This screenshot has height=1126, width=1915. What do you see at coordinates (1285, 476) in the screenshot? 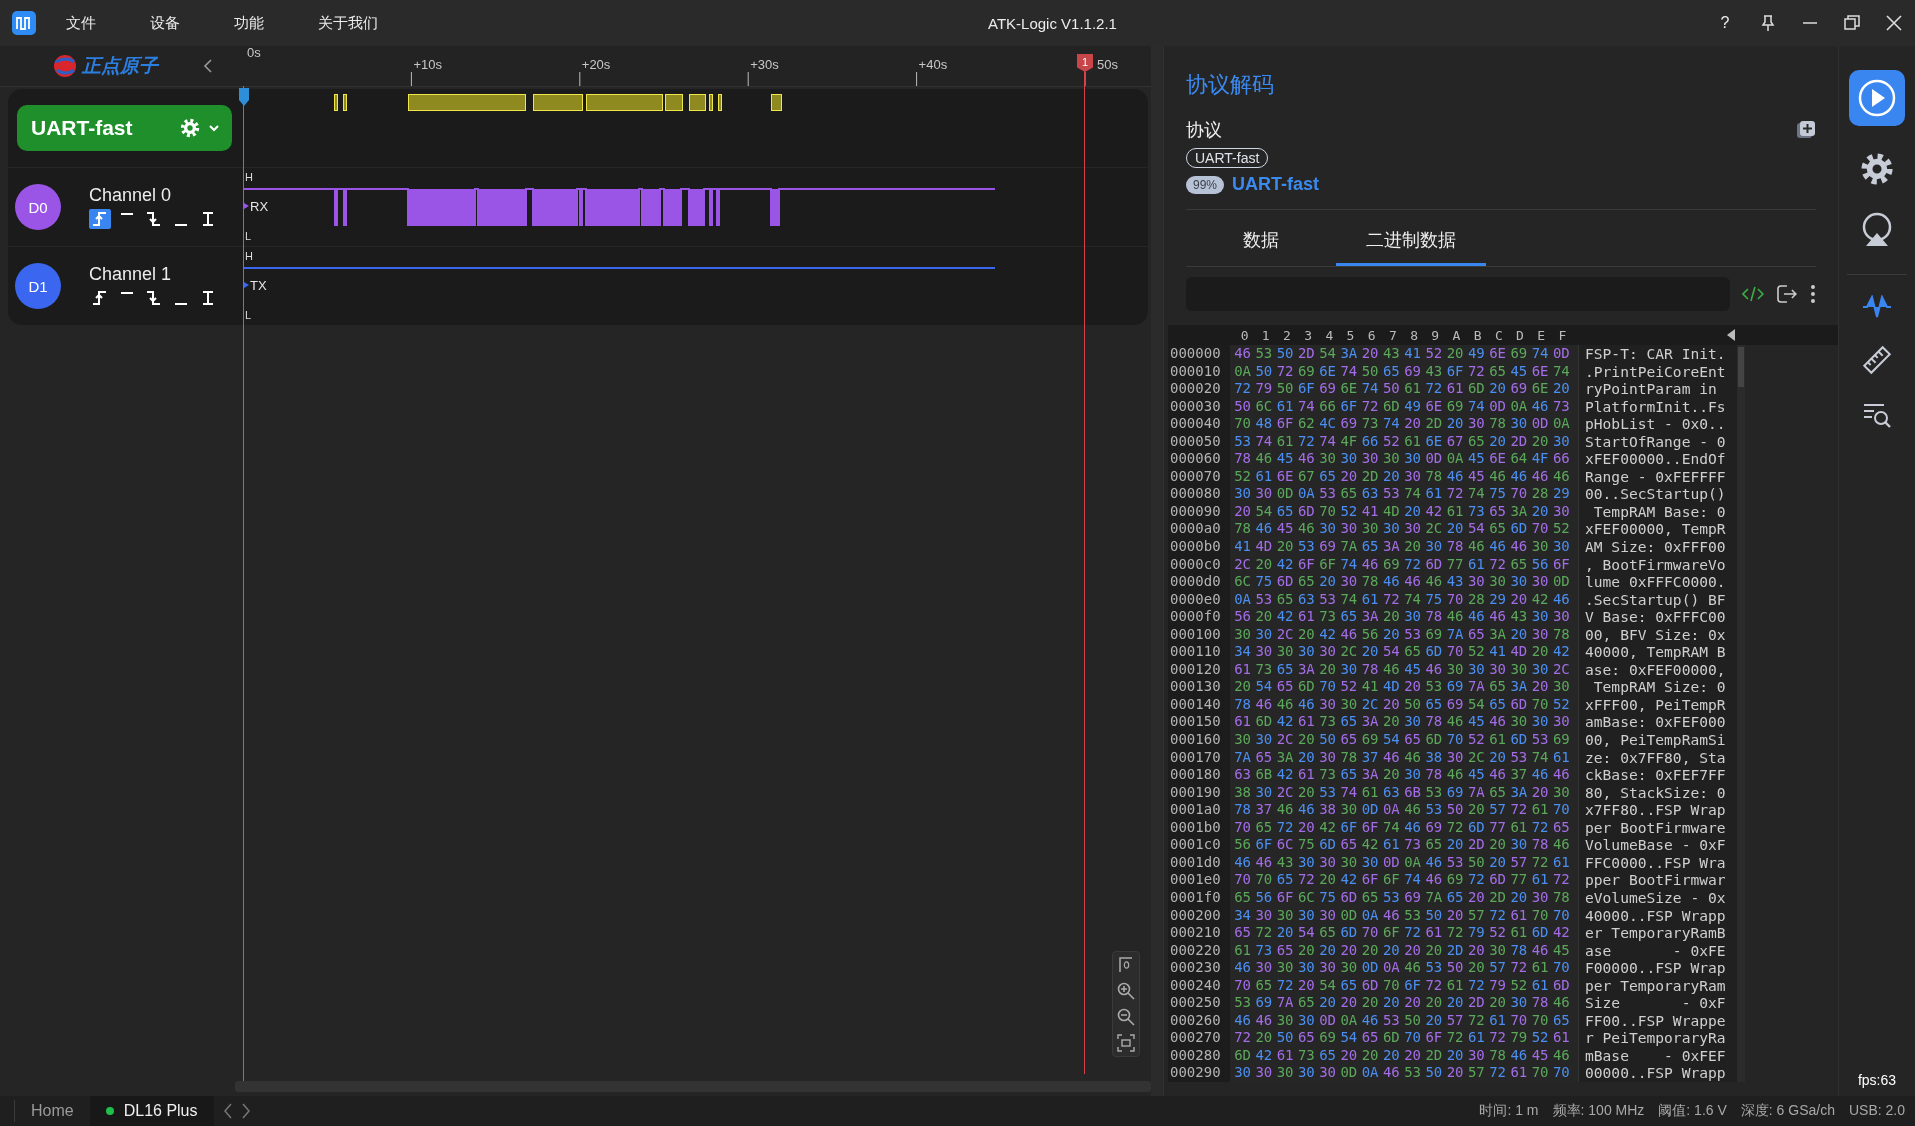
I see `hex-byte: 6E` at bounding box center [1285, 476].